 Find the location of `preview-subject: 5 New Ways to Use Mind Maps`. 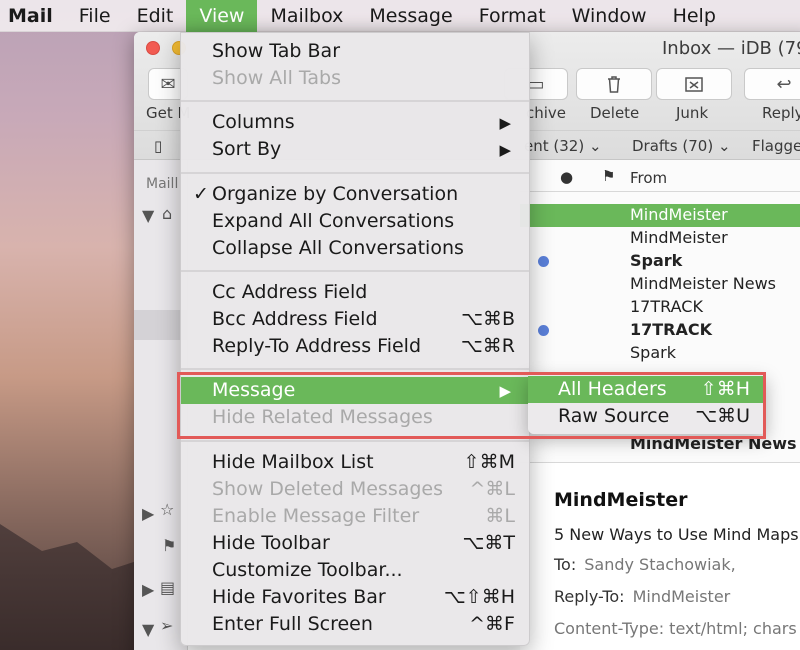

preview-subject: 5 New Ways to Use Mind Maps is located at coordinates (676, 534).